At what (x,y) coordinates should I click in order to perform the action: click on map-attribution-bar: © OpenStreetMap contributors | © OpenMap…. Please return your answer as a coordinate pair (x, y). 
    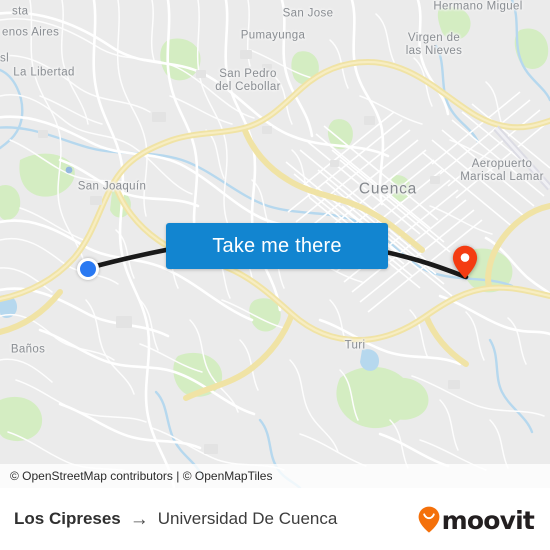
    Looking at the image, I should click on (275, 476).